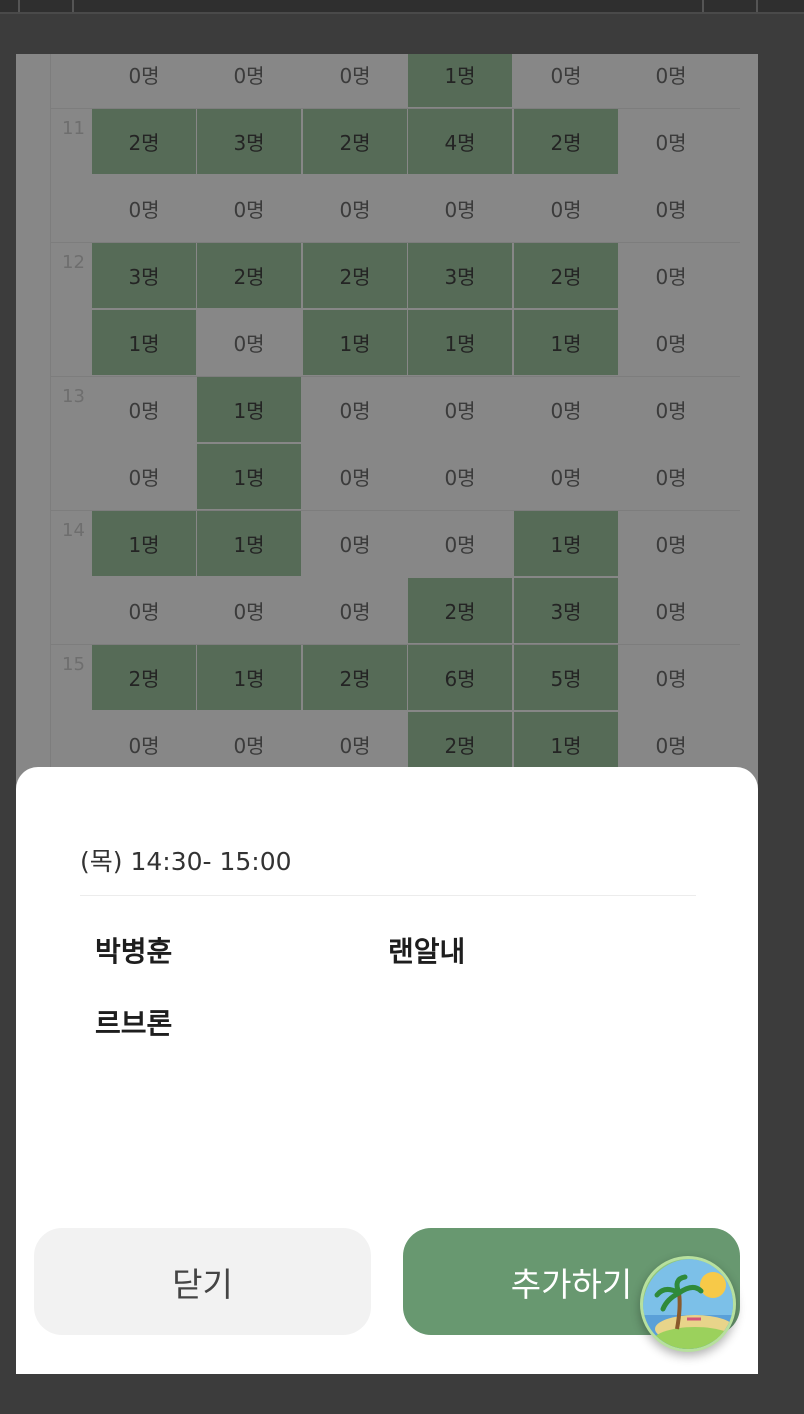 This screenshot has height=1414, width=804. What do you see at coordinates (134, 1023) in the screenshot?
I see `participant-name: 르브론` at bounding box center [134, 1023].